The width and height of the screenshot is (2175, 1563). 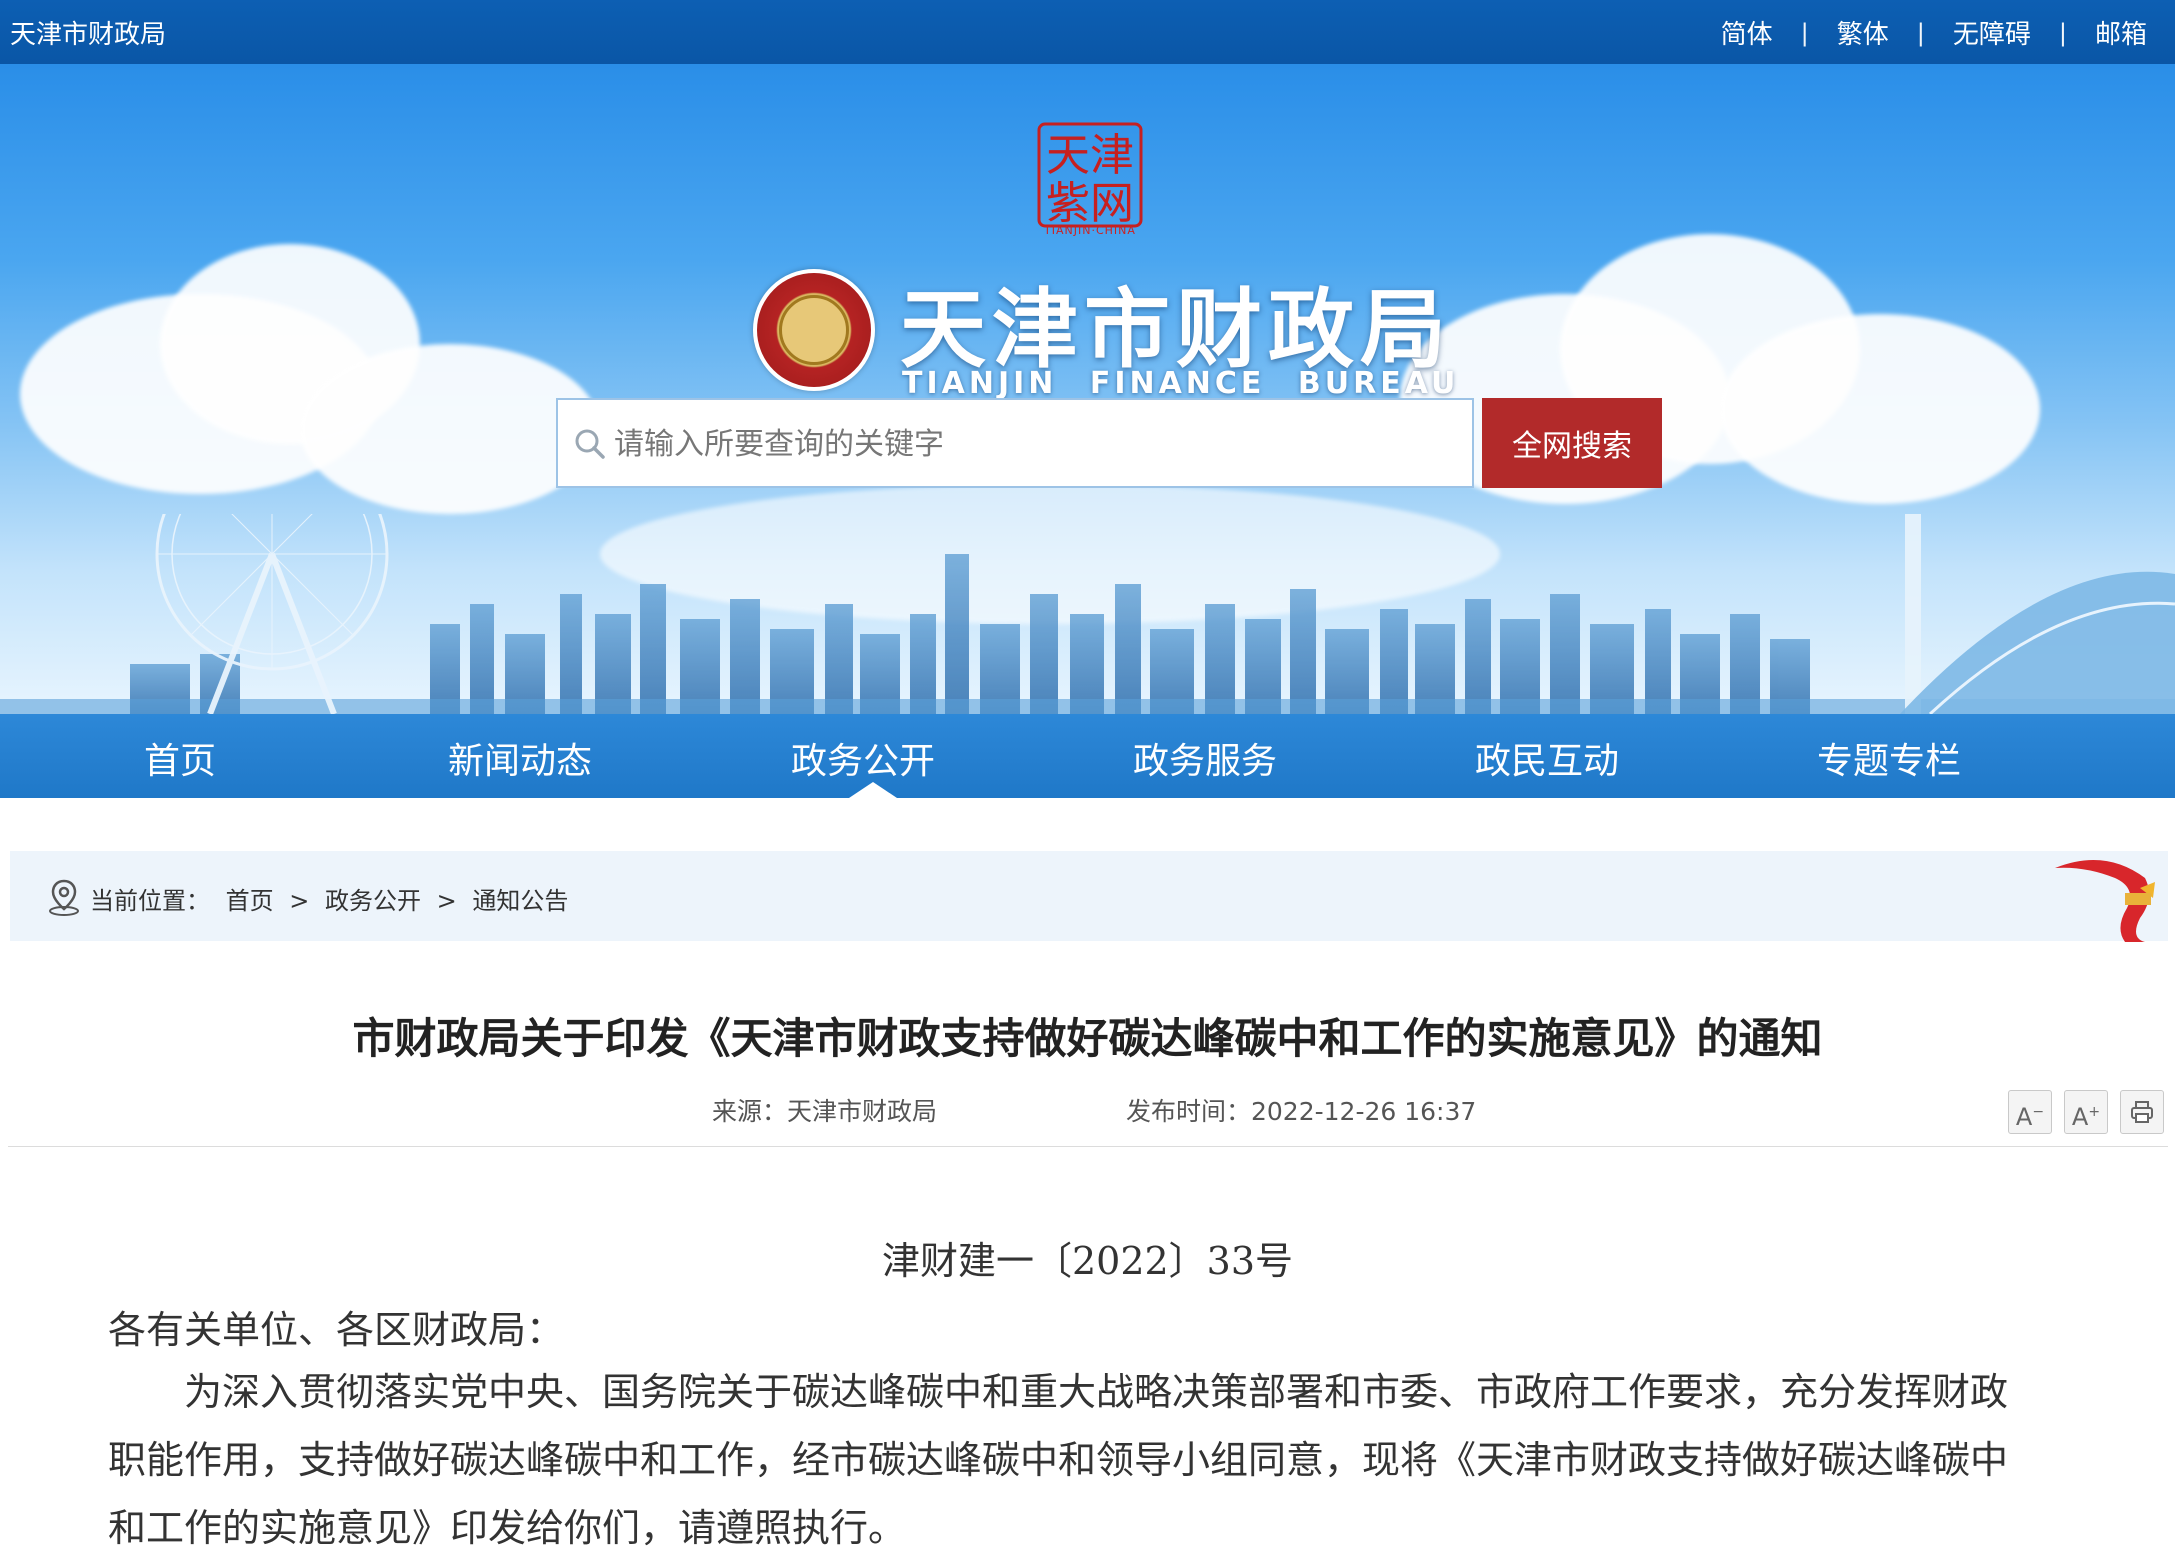 I want to click on emblem-center, so click(x=814, y=330).